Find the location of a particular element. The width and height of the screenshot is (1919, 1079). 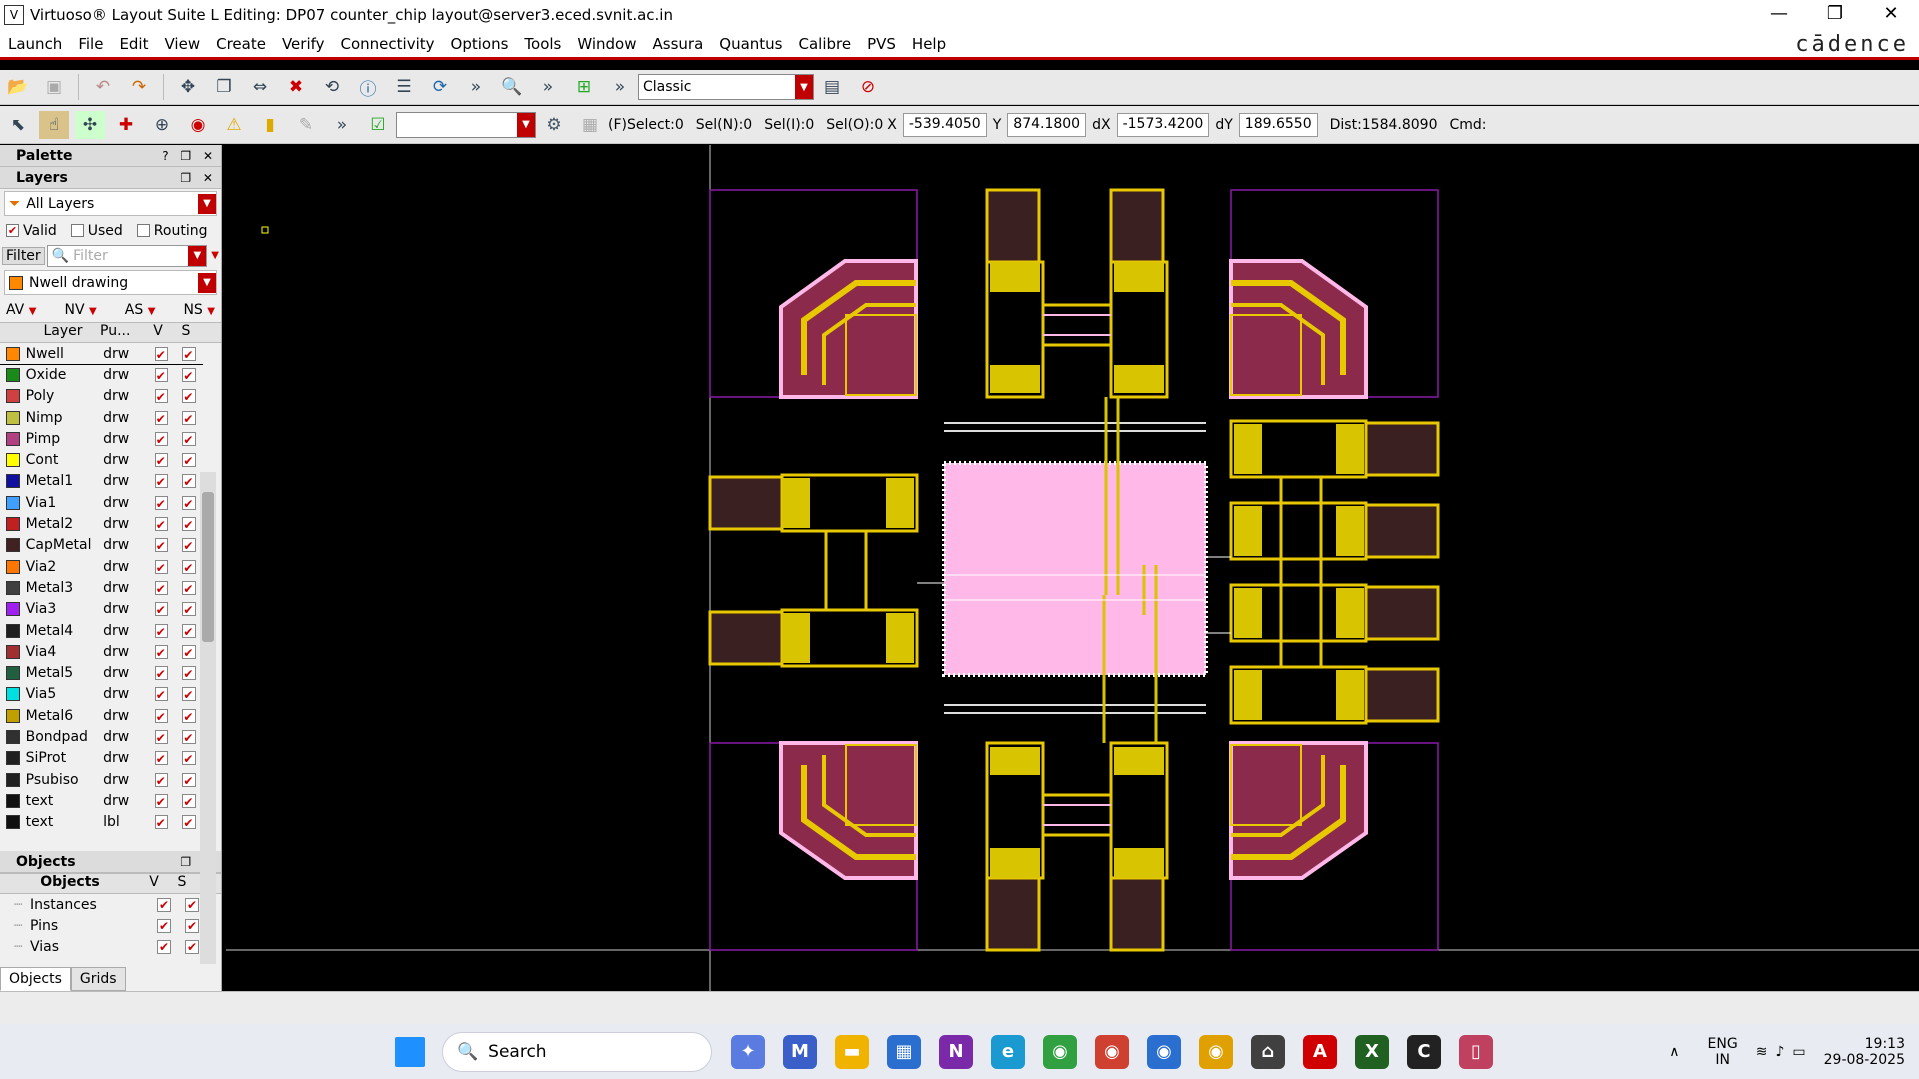

ruler-icon: ◉ is located at coordinates (198, 125).